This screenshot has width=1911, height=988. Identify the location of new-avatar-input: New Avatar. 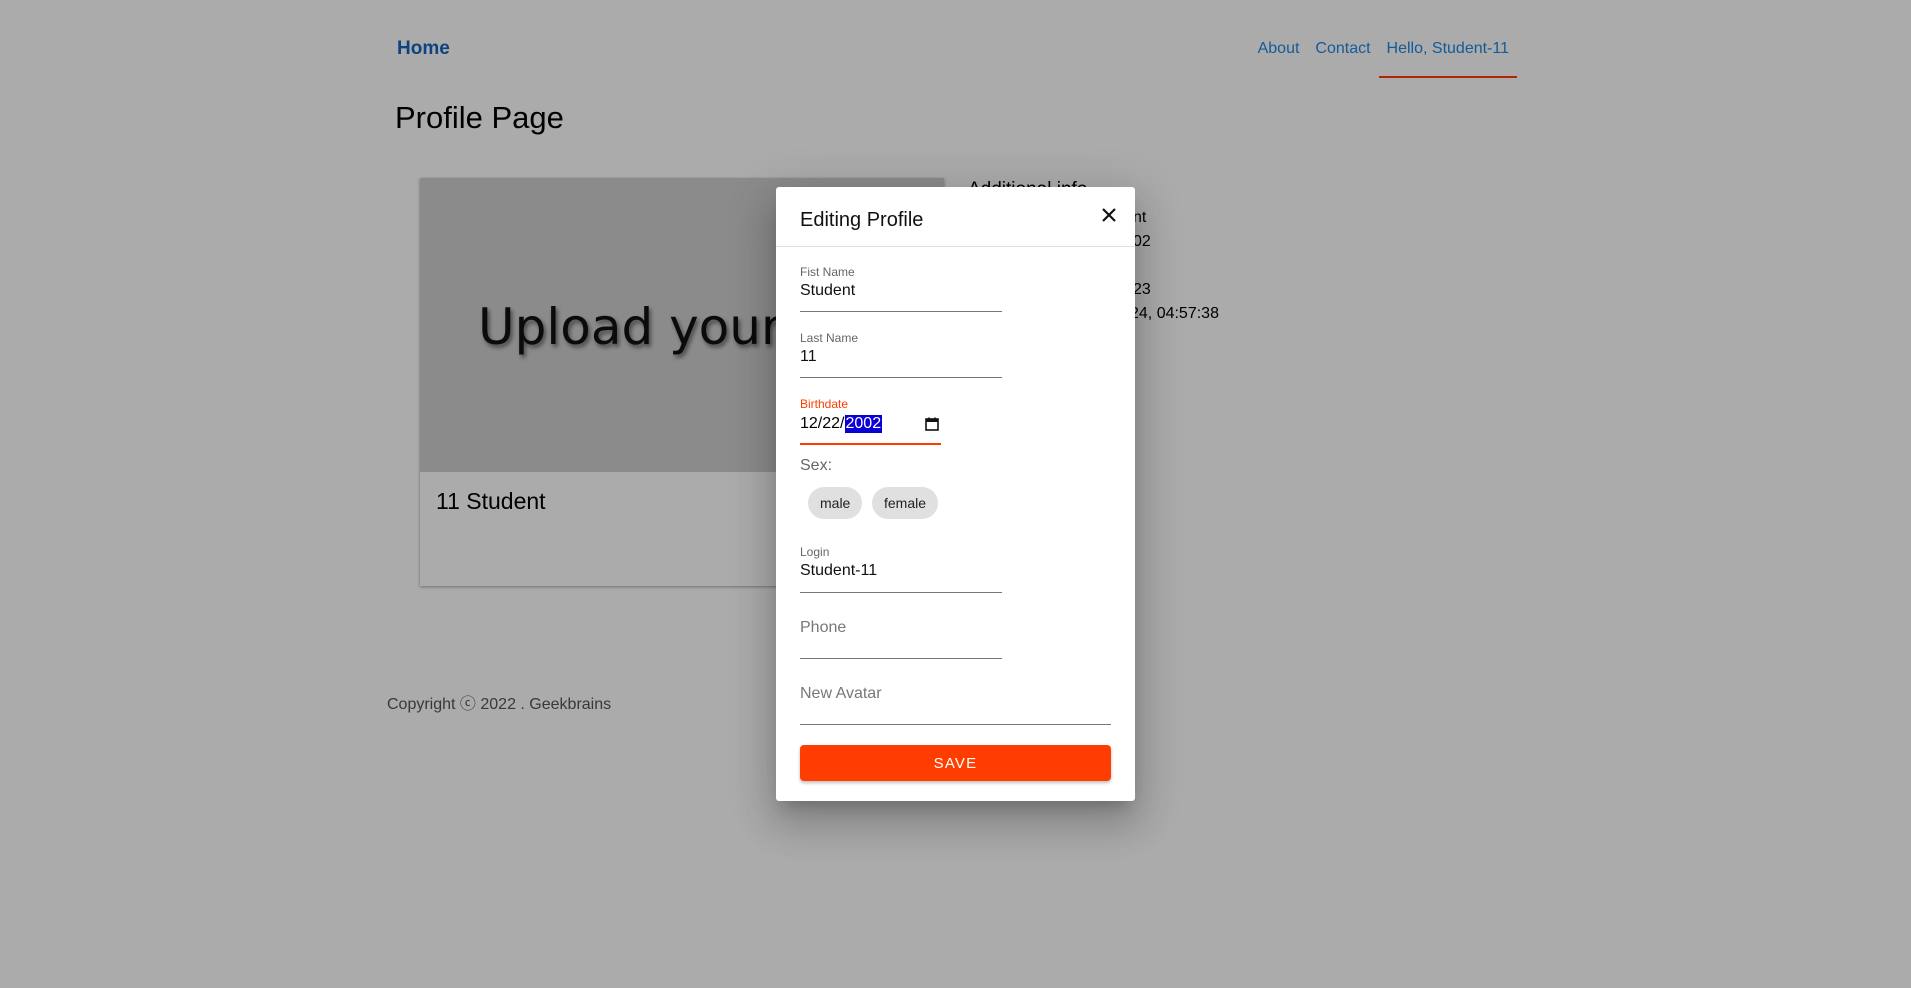
(955, 694).